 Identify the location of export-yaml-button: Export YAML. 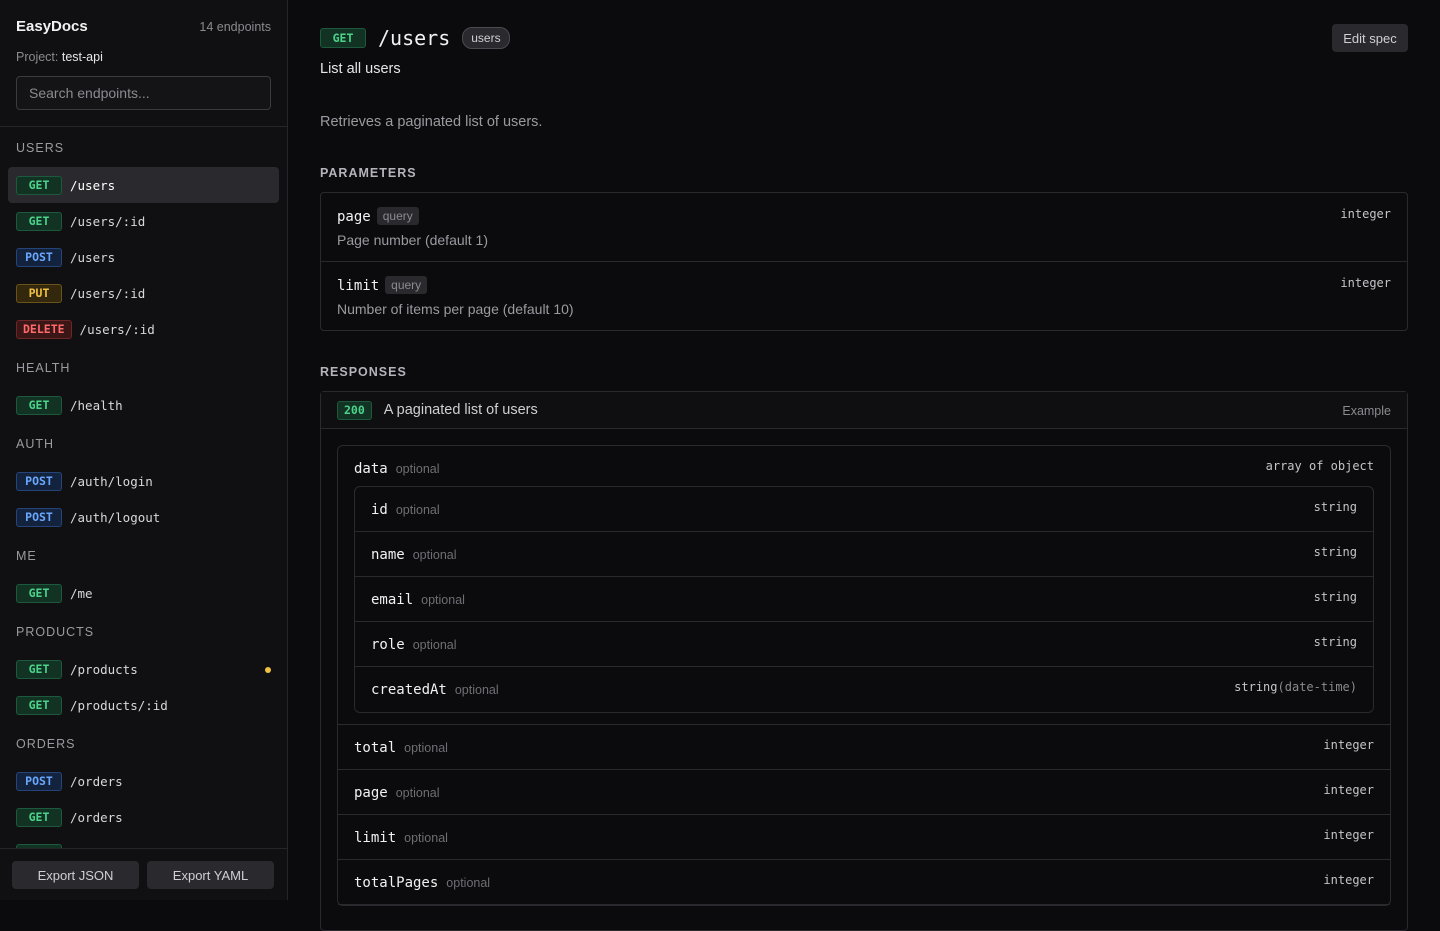
(210, 875).